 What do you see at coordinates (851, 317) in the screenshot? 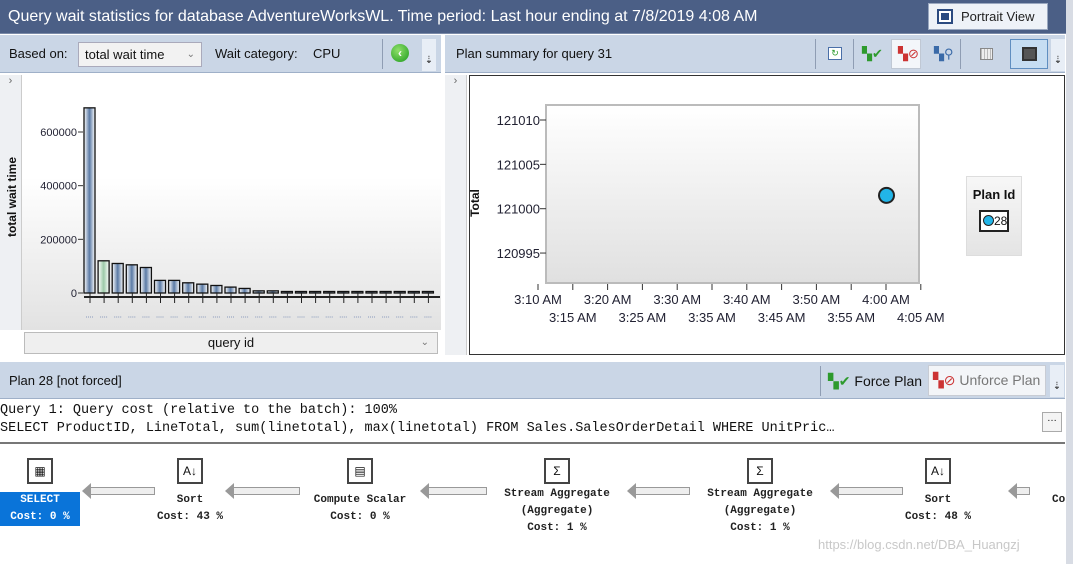
I see `x-tick-label: 3:55 AM` at bounding box center [851, 317].